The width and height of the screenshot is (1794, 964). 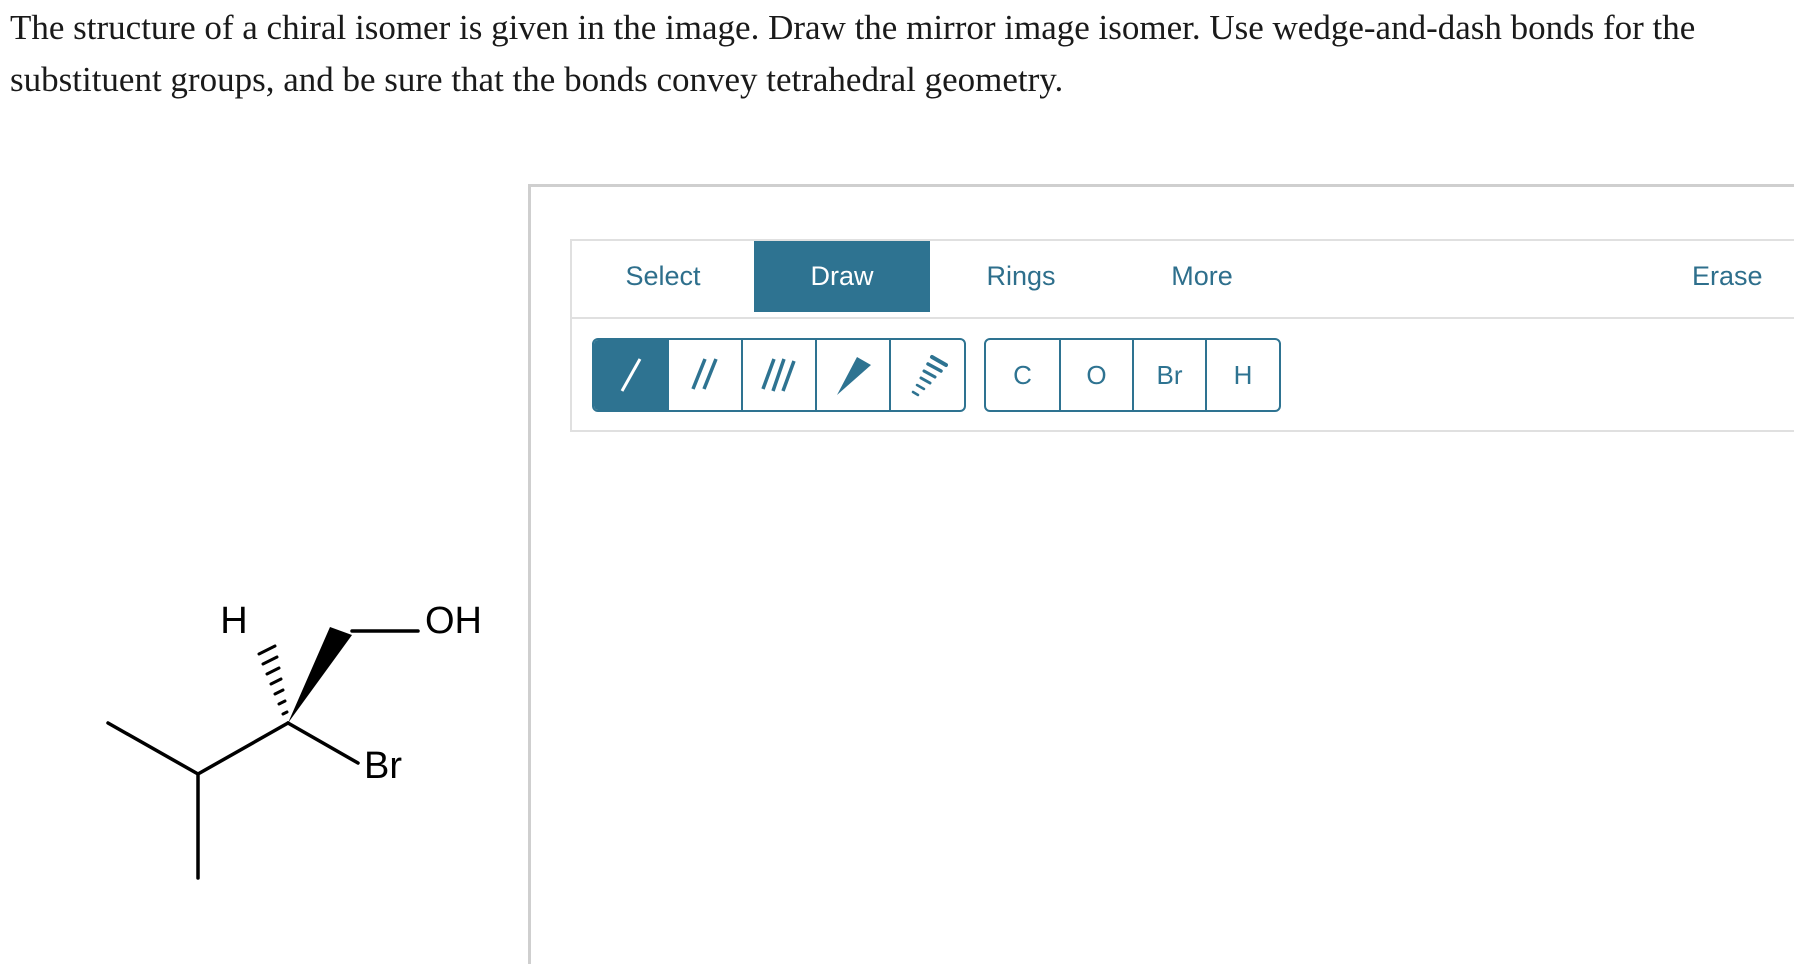 I want to click on tab-select: Select, so click(x=663, y=276).